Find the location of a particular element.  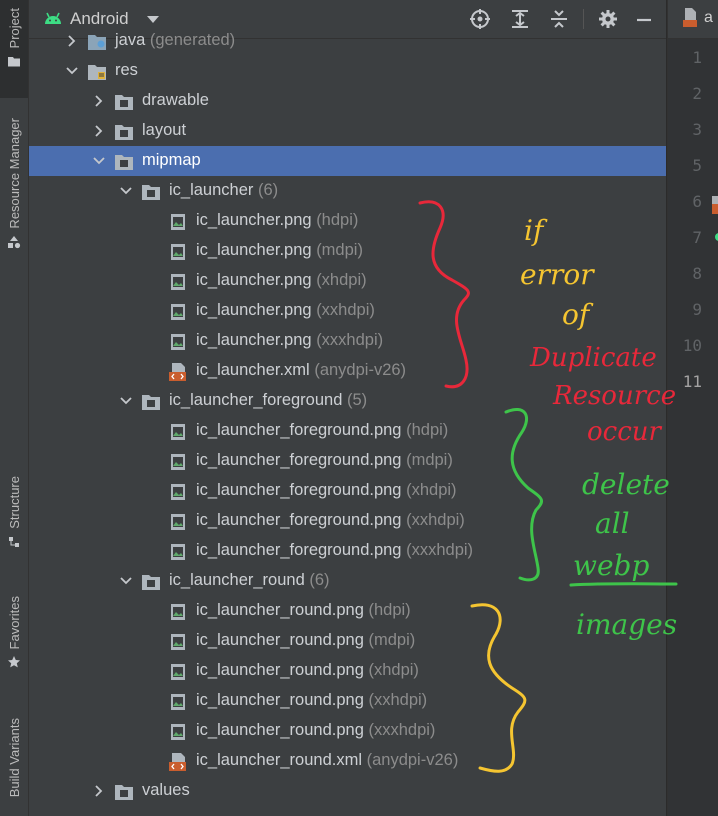

tree-row: ic_launcher_foreground.png (xxxhdpi) is located at coordinates (347, 551).